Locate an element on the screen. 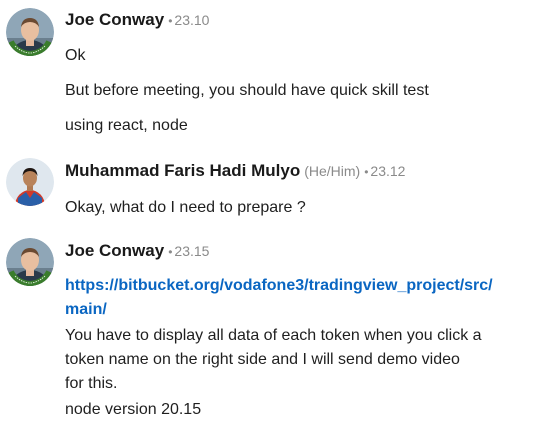 This screenshot has height=430, width=552. timestamp: 23.12 is located at coordinates (388, 171).